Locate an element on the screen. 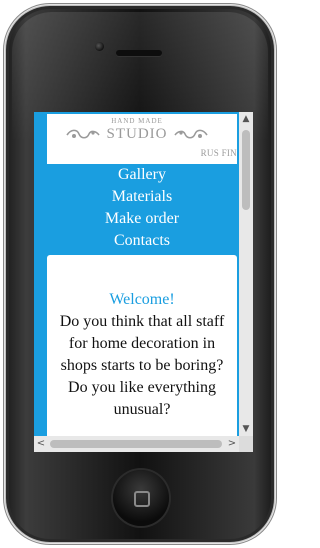  vertical-scroll-thumb is located at coordinates (246, 170).